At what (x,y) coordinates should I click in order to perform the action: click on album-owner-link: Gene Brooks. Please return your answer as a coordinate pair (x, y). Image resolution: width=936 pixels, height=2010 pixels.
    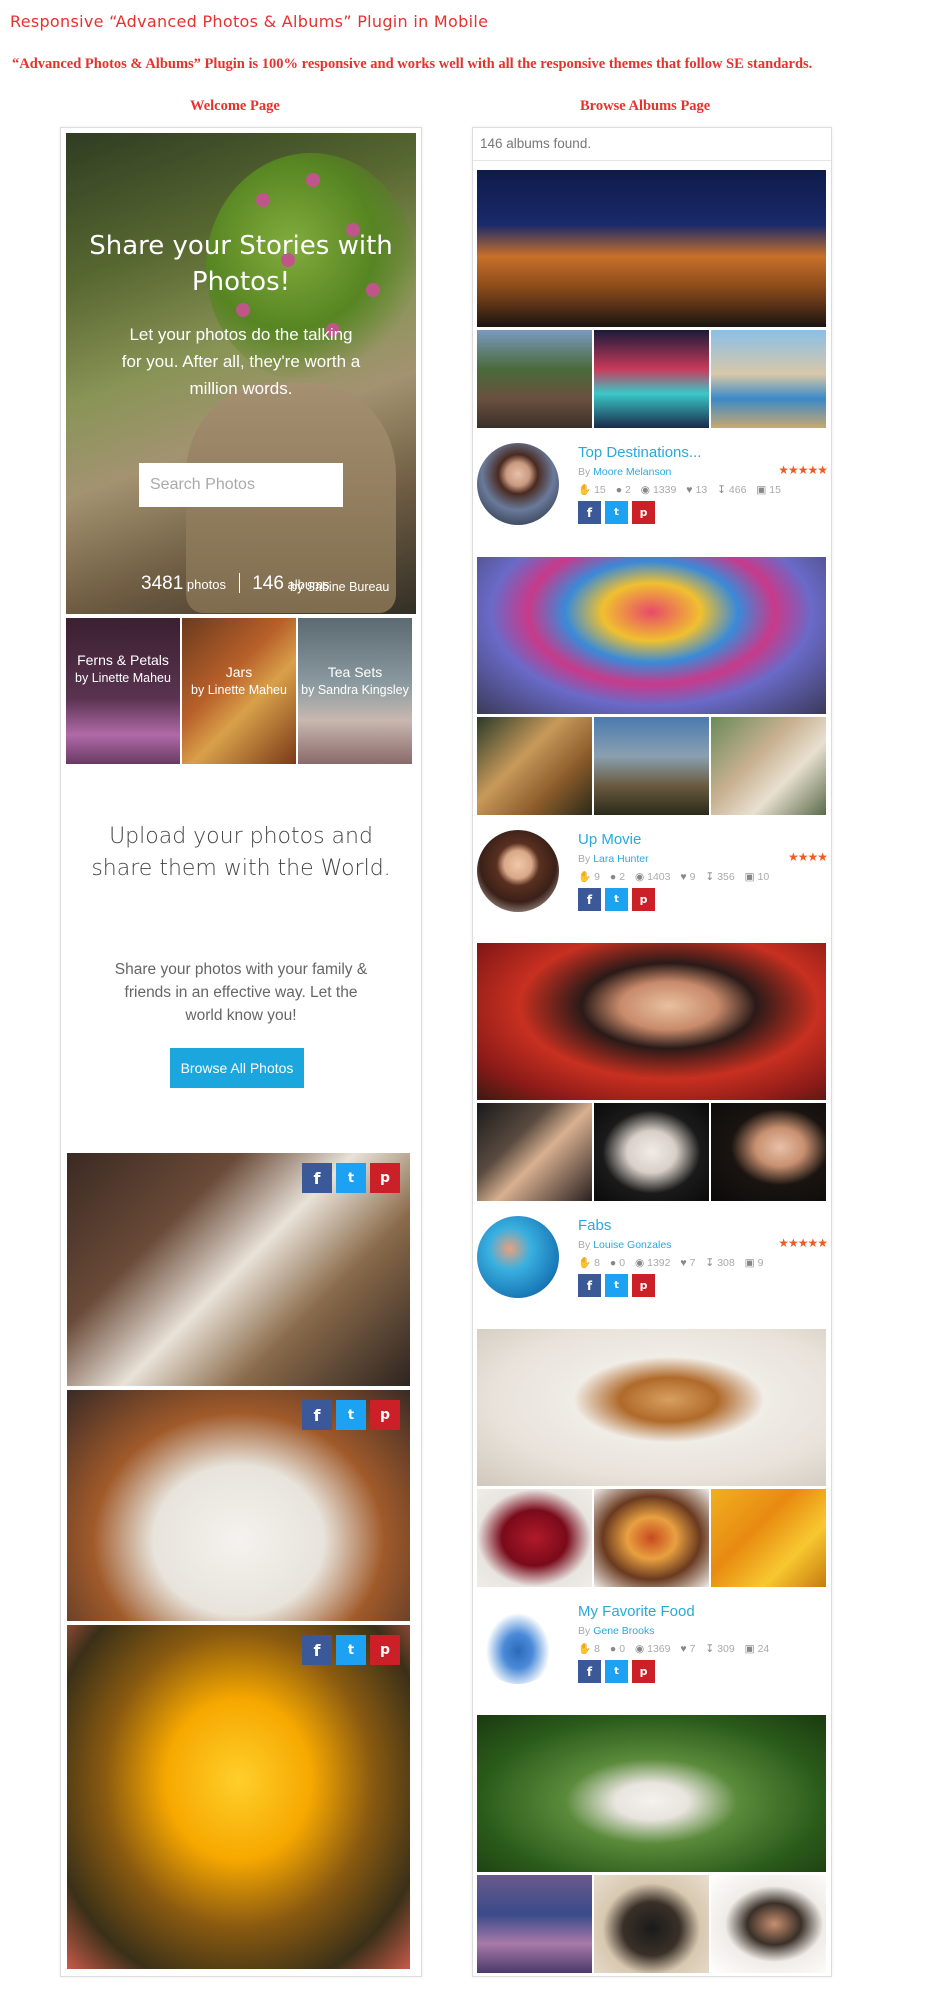
    Looking at the image, I should click on (623, 1631).